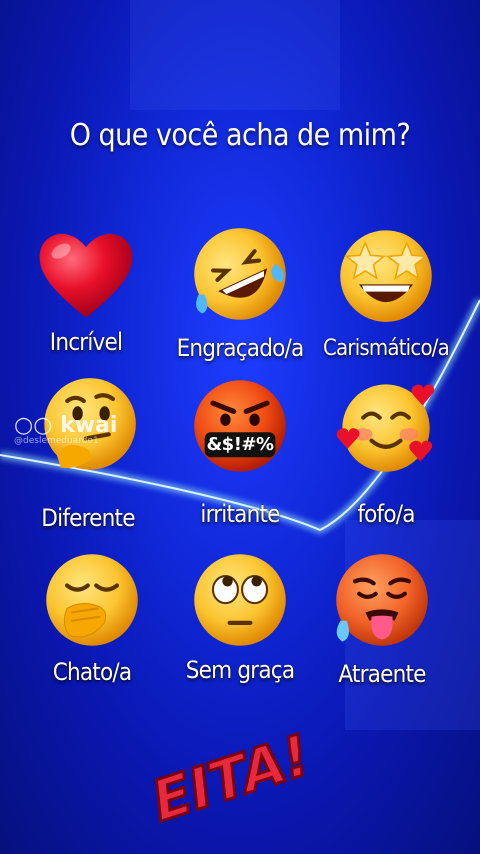 The height and width of the screenshot is (854, 480). I want to click on eita-stamp-text: EITA!, so click(230, 778).